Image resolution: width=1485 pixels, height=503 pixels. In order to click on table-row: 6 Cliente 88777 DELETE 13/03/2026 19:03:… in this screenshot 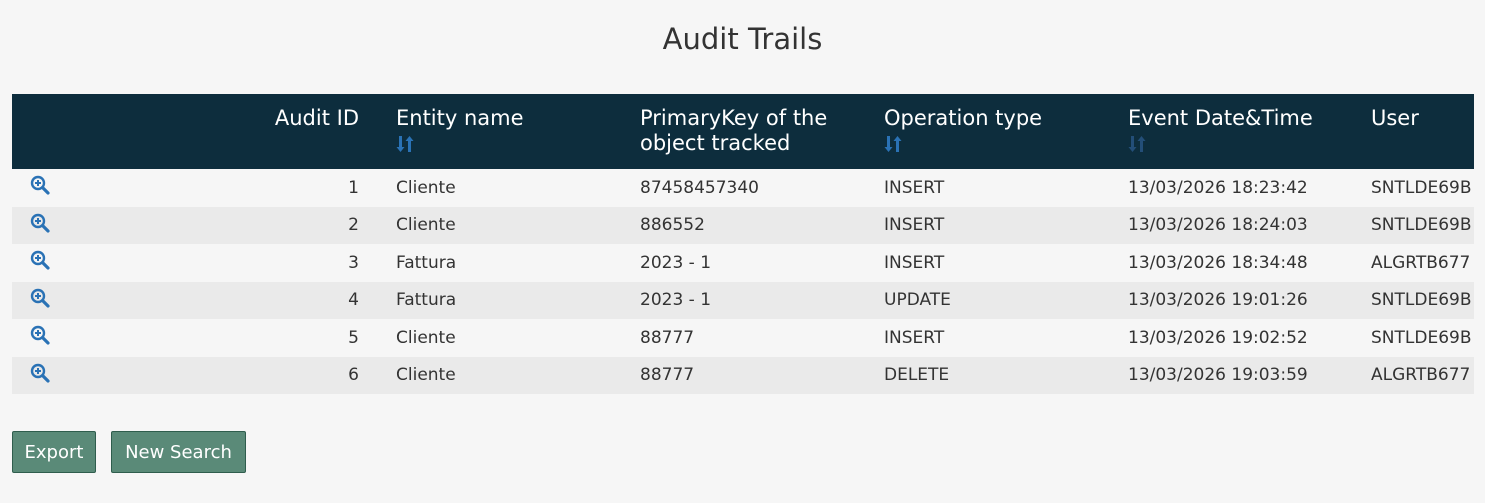, I will do `click(743, 375)`.